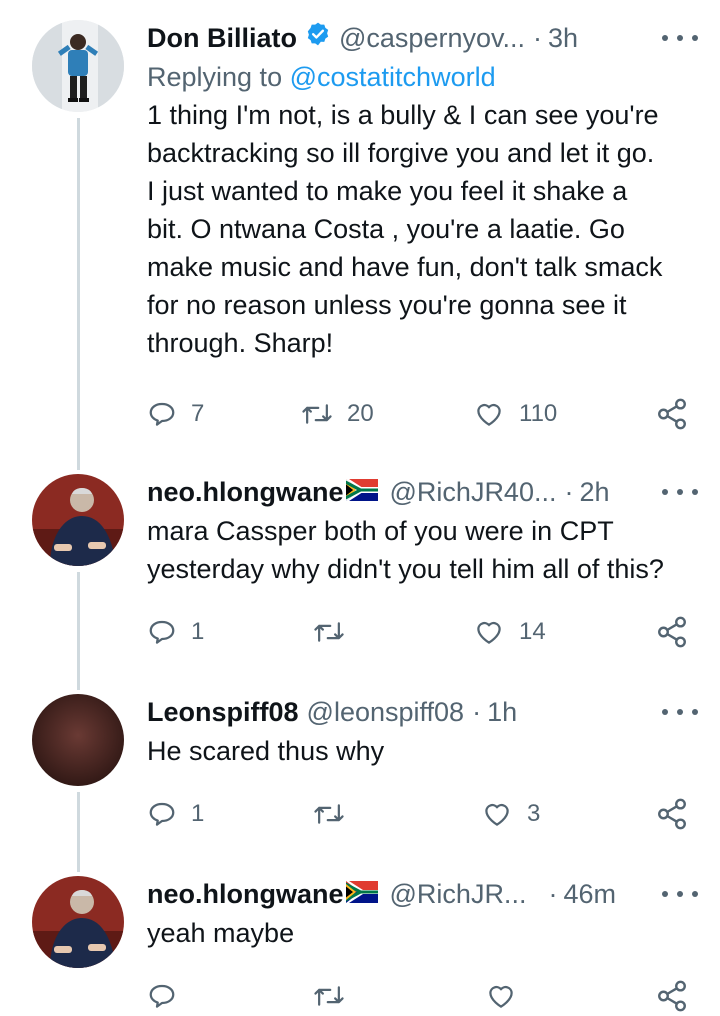 Image resolution: width=720 pixels, height=1016 pixels. Describe the element at coordinates (266, 751) in the screenshot. I see `tweet-text-line: He scared thus why` at that location.